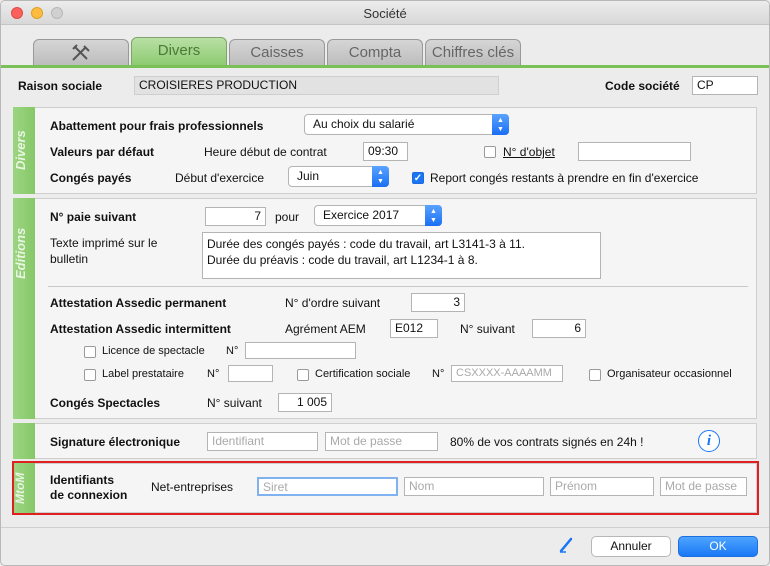 Image resolution: width=770 pixels, height=566 pixels. What do you see at coordinates (487, 329) in the screenshot?
I see `n-suivant-label: N° suivant` at bounding box center [487, 329].